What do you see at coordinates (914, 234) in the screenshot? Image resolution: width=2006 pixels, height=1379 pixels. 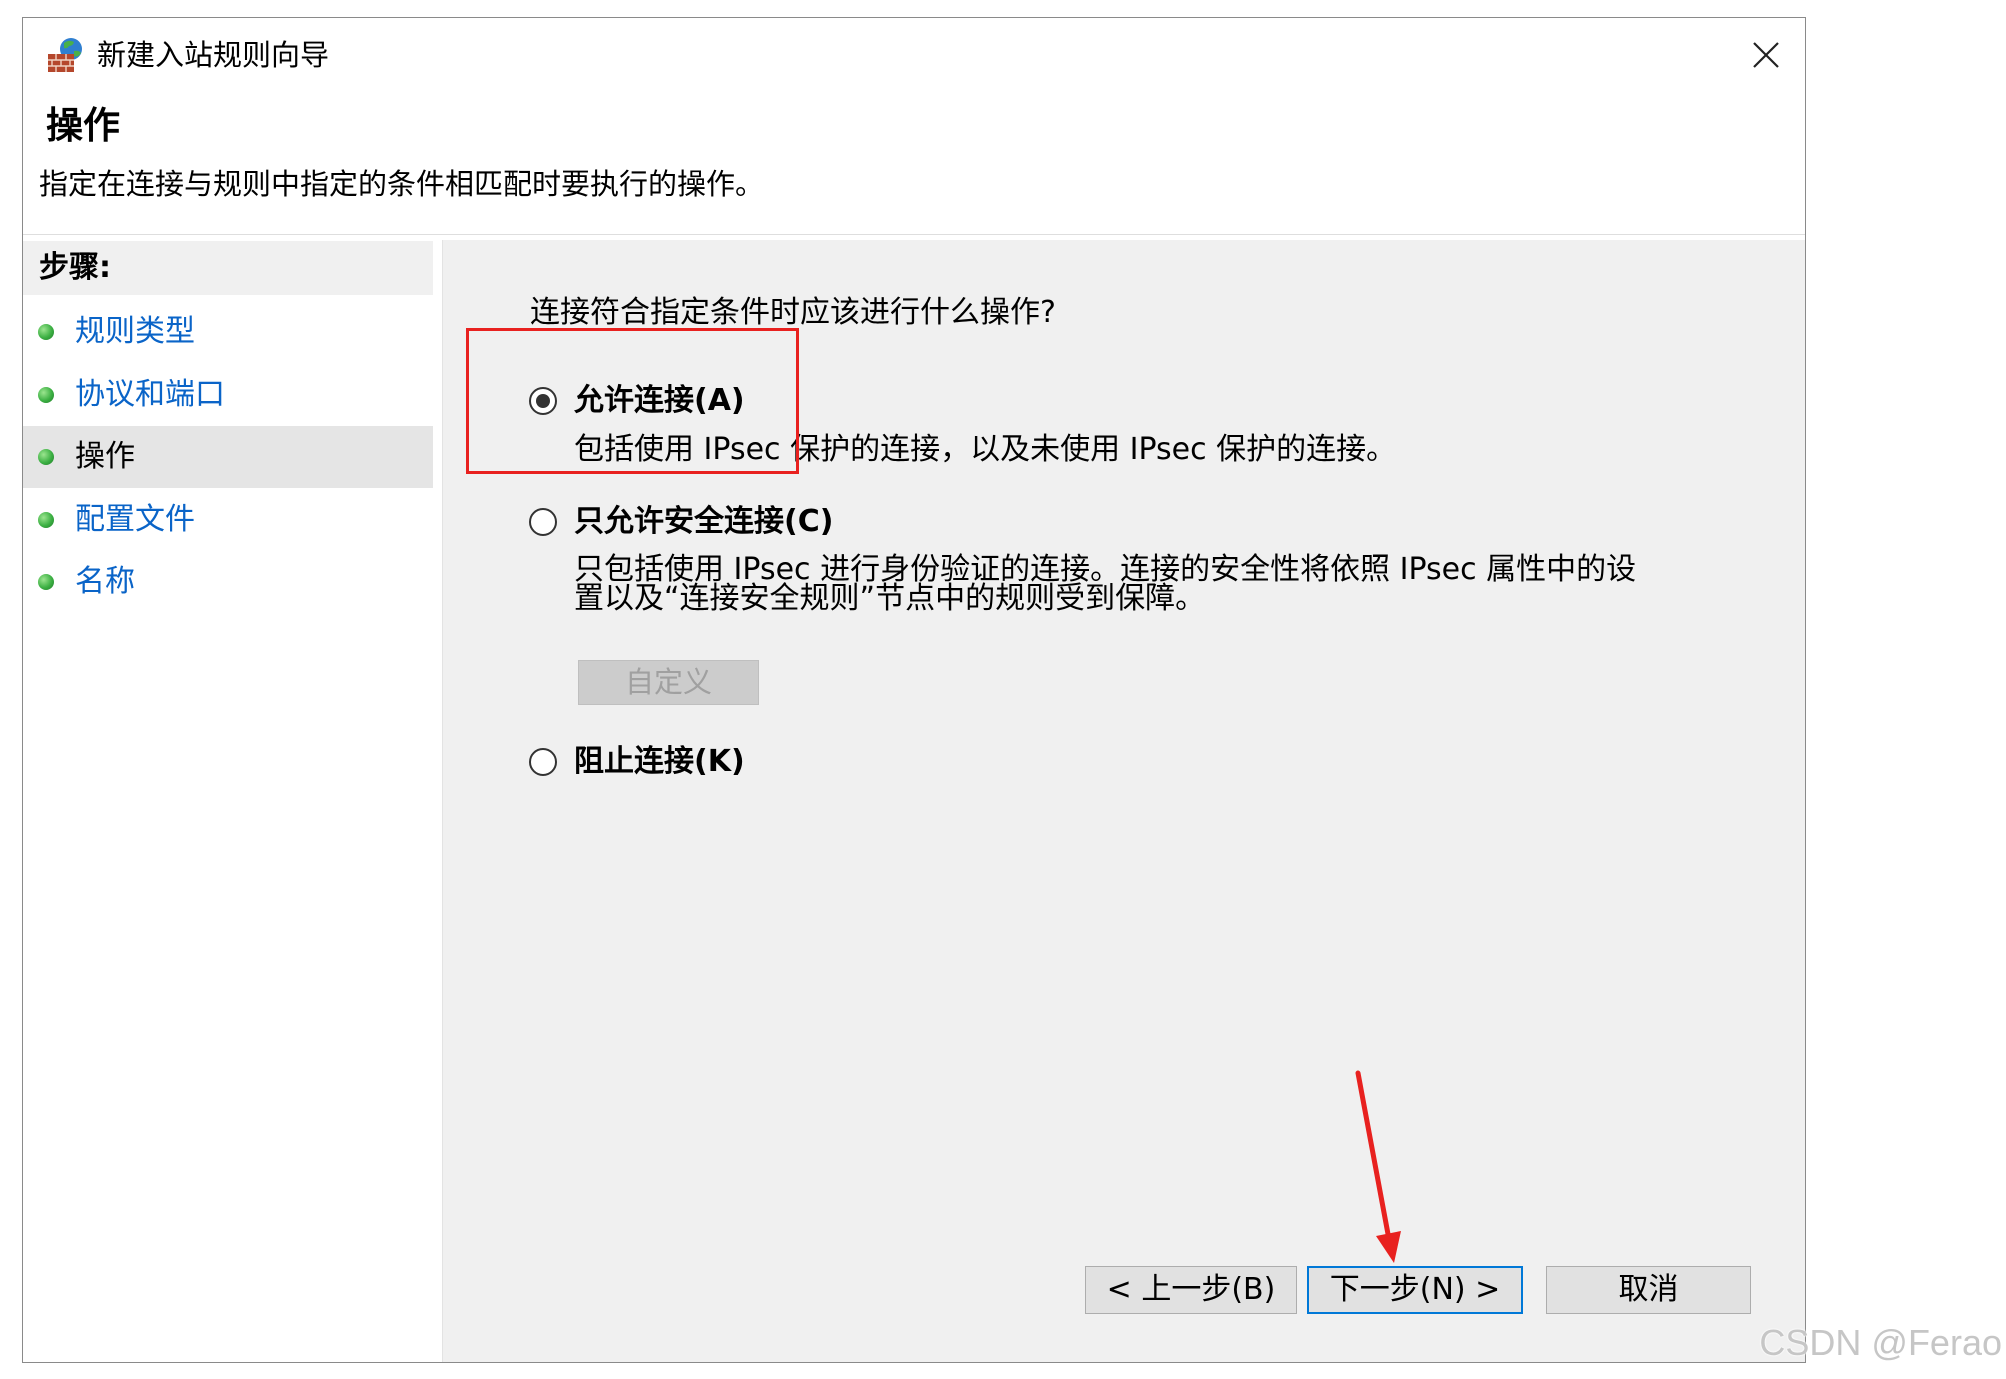 I see `header-divider` at bounding box center [914, 234].